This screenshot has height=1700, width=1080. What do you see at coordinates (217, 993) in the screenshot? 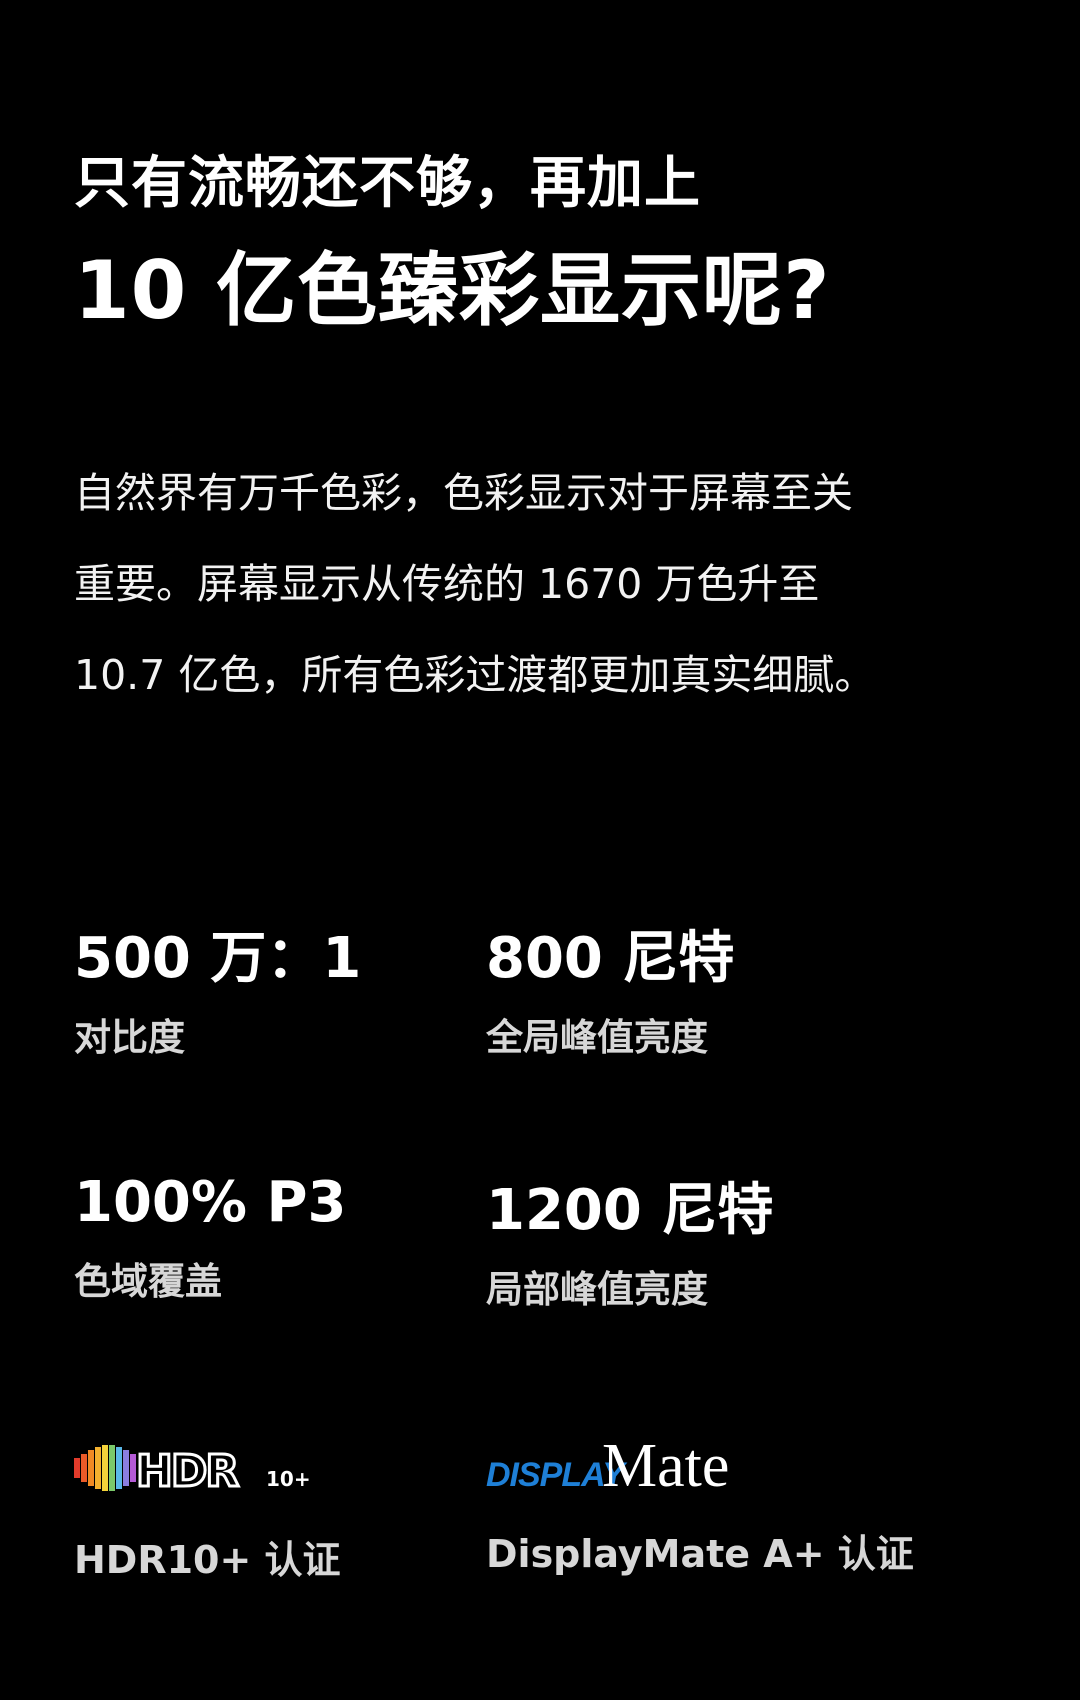
I see `spec-contrast: 500 万：1 对比度` at bounding box center [217, 993].